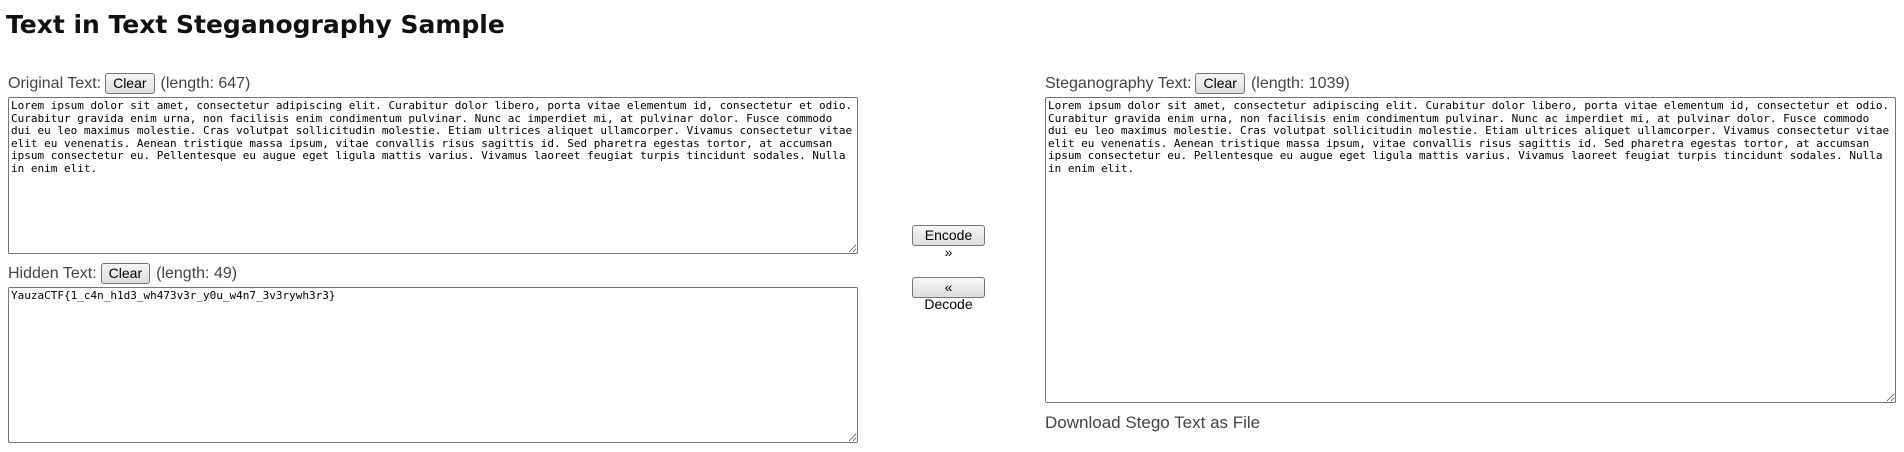 The height and width of the screenshot is (452, 1904). Describe the element at coordinates (948, 242) in the screenshot. I see `encode-button: Encode »` at that location.